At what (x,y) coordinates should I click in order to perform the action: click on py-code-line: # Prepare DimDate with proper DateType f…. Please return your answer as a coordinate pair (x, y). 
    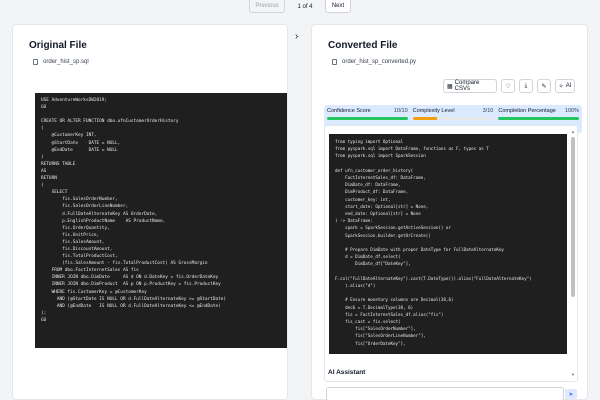
    Looking at the image, I should click on (419, 250).